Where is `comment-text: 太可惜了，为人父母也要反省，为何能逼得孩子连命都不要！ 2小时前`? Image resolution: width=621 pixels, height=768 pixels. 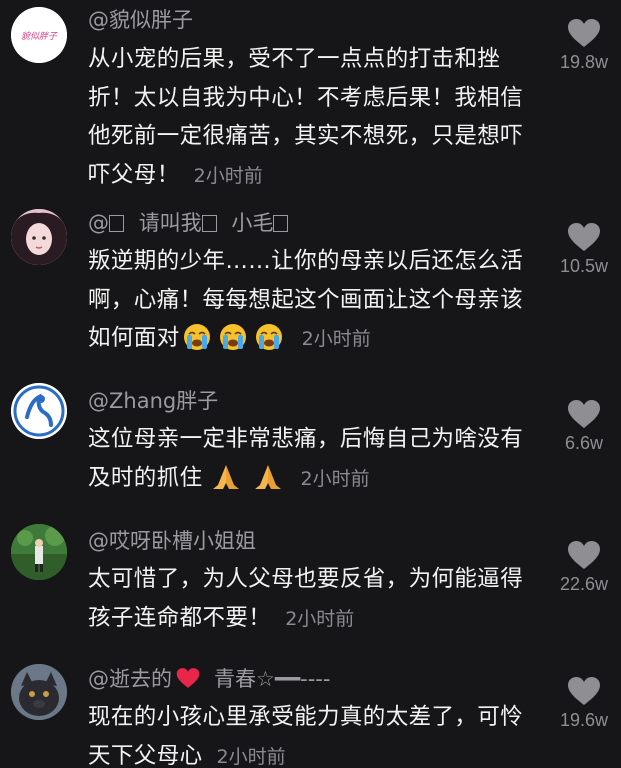
comment-text: 太可惜了，为人父母也要反省，为何能逼得孩子连命都不要！ 2小时前 is located at coordinates (311, 599).